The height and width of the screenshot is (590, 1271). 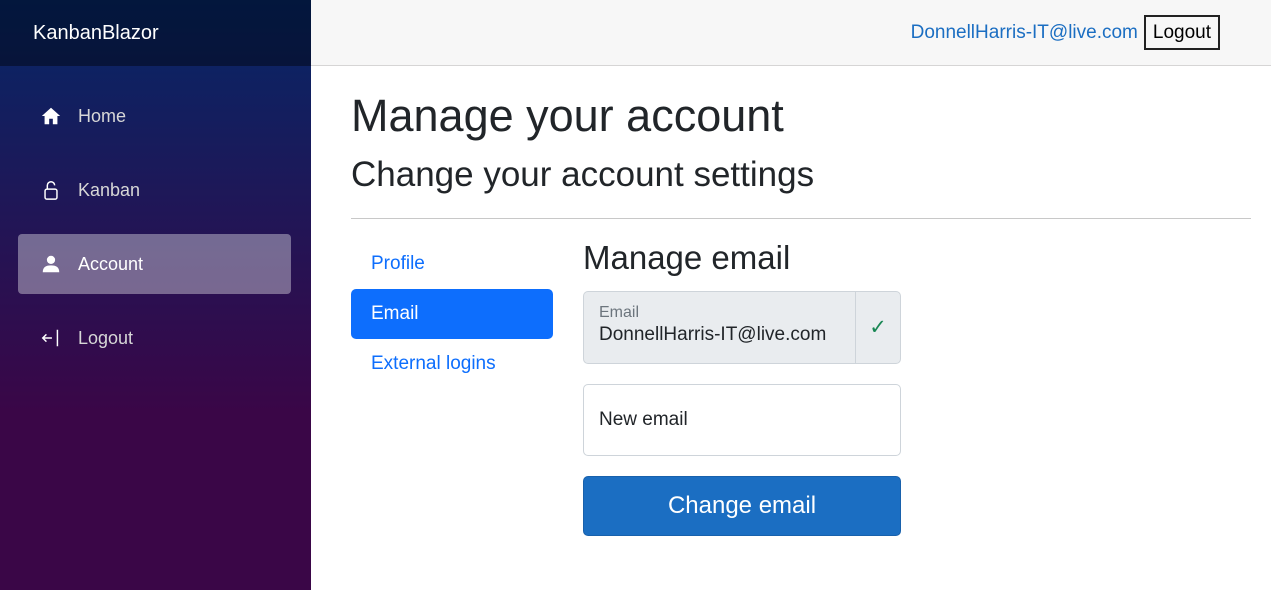 What do you see at coordinates (452, 364) in the screenshot?
I see `subnav-item-external-logins: External logins` at bounding box center [452, 364].